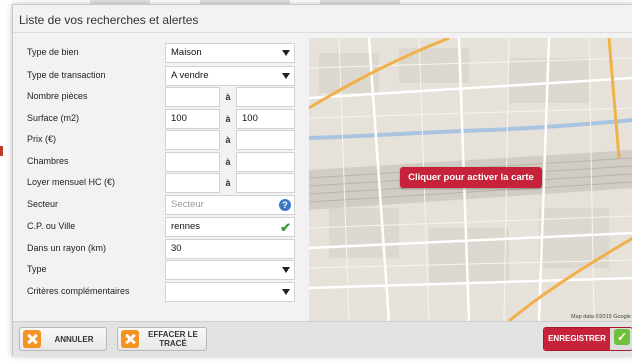  What do you see at coordinates (285, 227) in the screenshot?
I see `check-icon: ✔` at bounding box center [285, 227].